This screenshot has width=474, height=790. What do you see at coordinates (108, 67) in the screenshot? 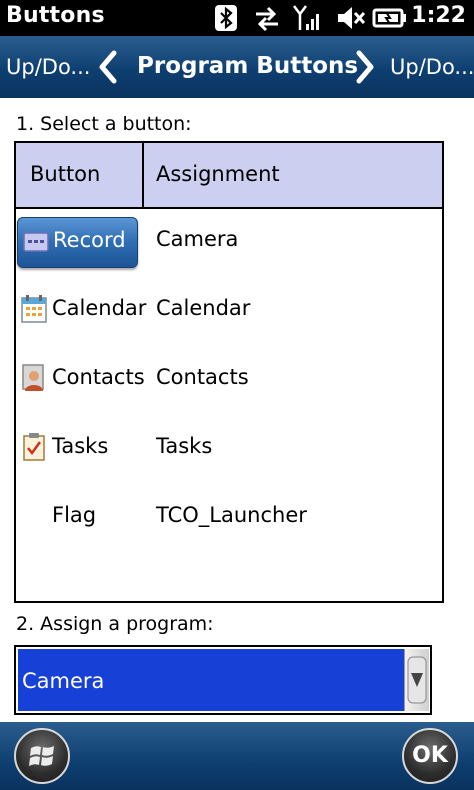
I see `chevron-left-icon` at bounding box center [108, 67].